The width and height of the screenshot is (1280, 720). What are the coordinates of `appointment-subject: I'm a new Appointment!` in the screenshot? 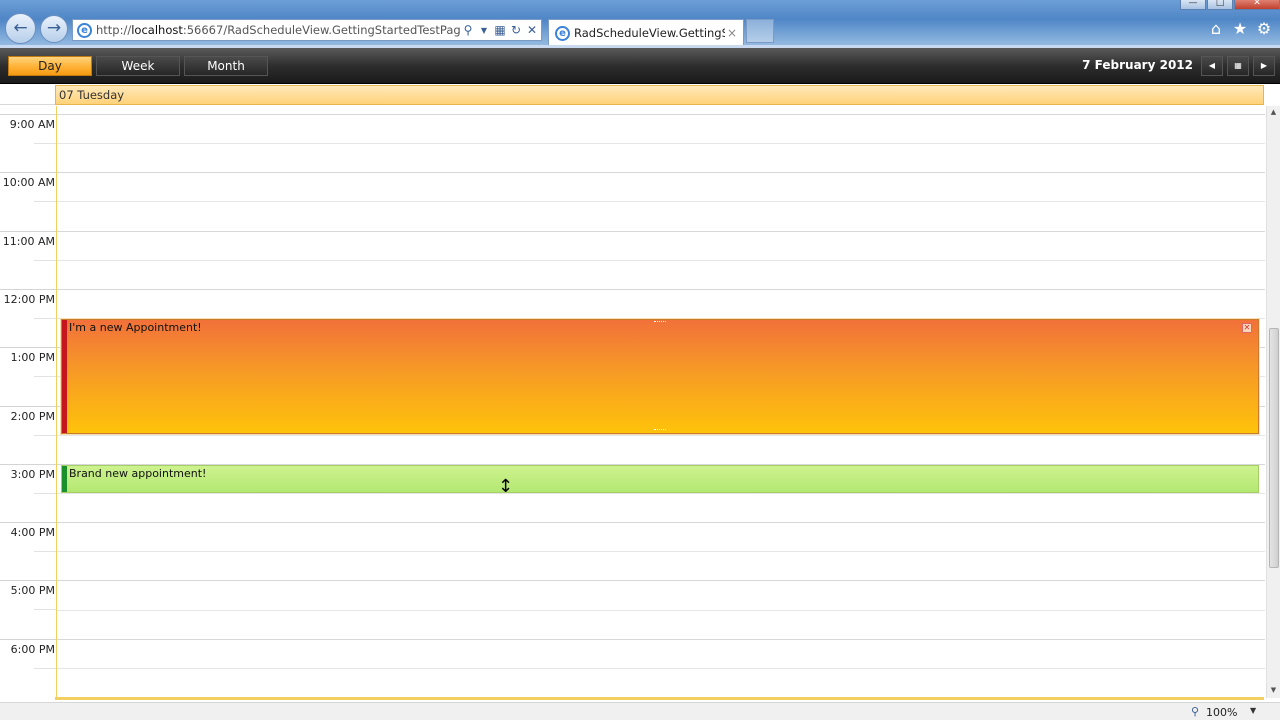 It's located at (135, 327).